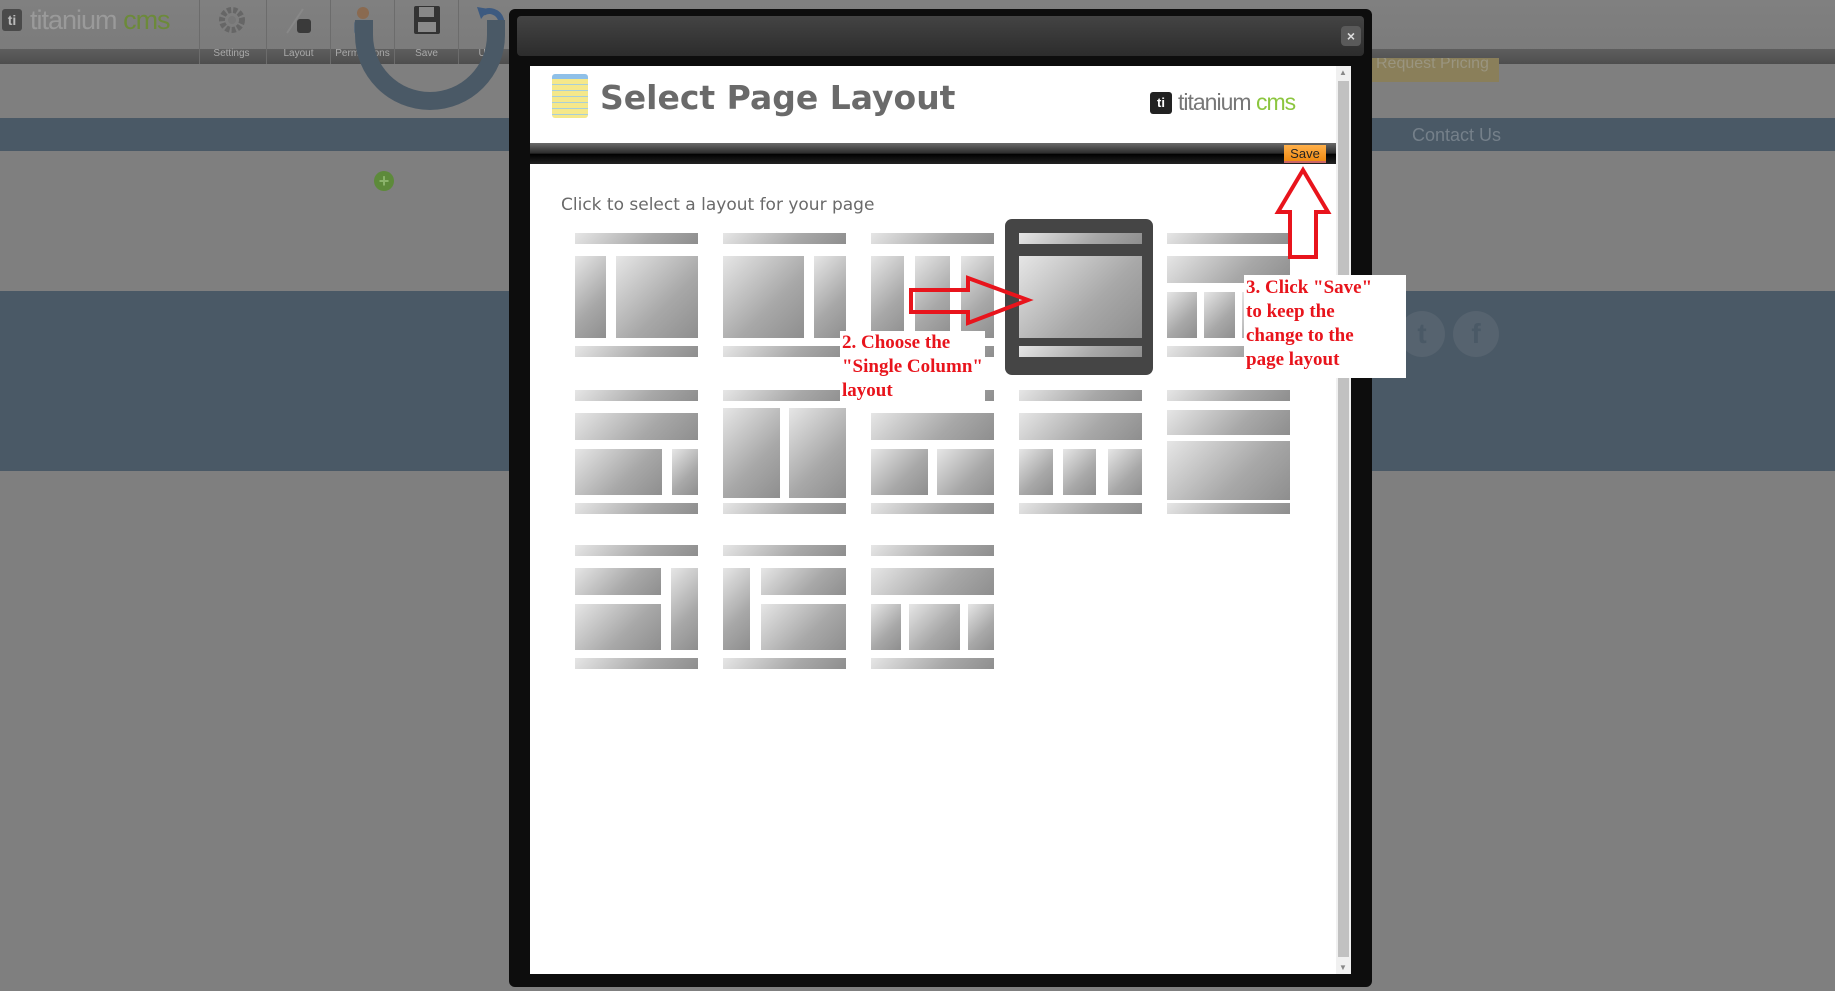 The height and width of the screenshot is (991, 1835). I want to click on instruction-text: Click to select a layout for your page, so click(718, 205).